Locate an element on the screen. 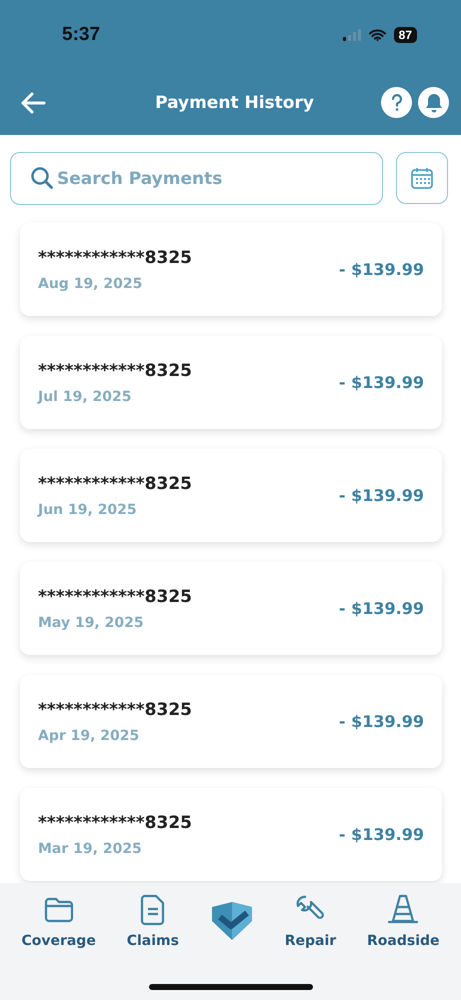 The width and height of the screenshot is (461, 1000). shield-check-icon is located at coordinates (232, 921).